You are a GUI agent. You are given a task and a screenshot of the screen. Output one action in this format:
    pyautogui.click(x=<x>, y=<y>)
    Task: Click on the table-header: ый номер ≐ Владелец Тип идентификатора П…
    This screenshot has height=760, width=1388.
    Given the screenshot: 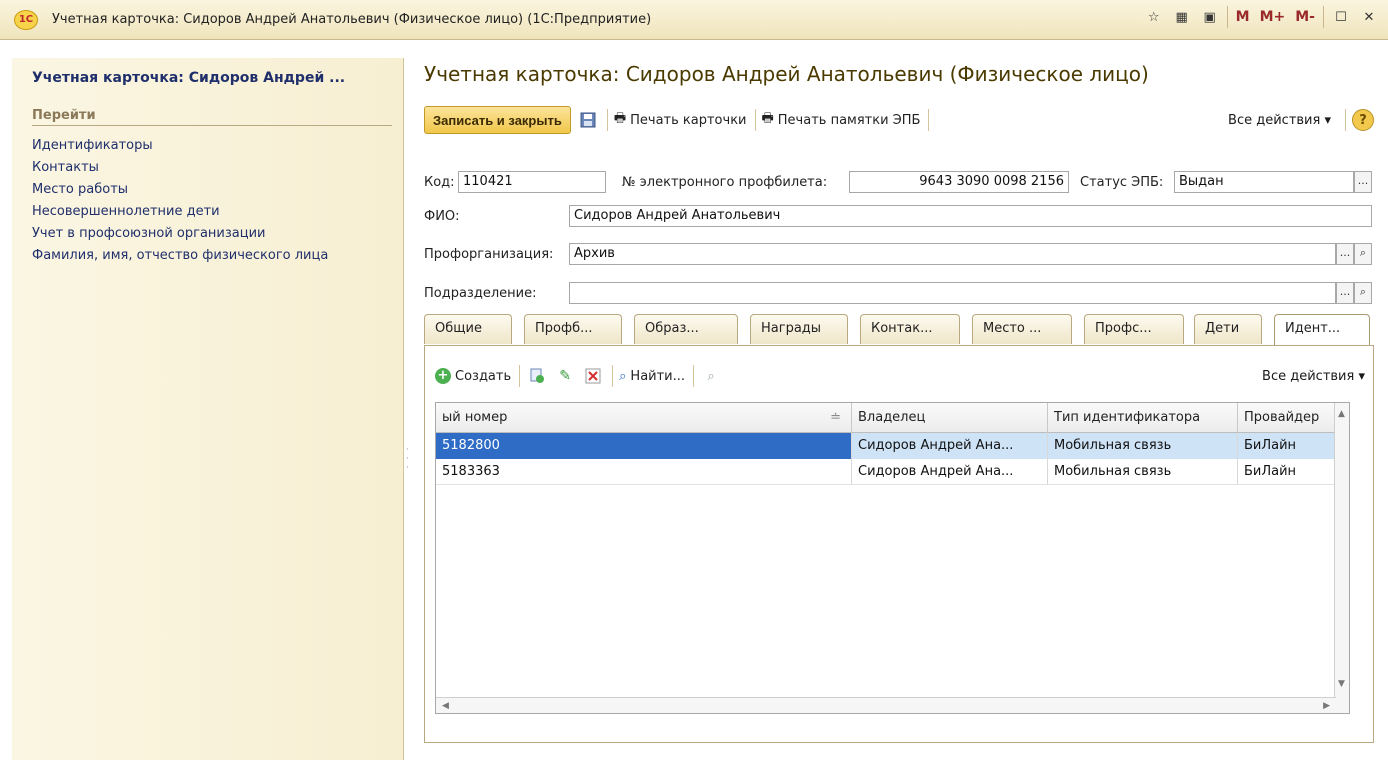 What is the action you would take?
    pyautogui.click(x=892, y=418)
    